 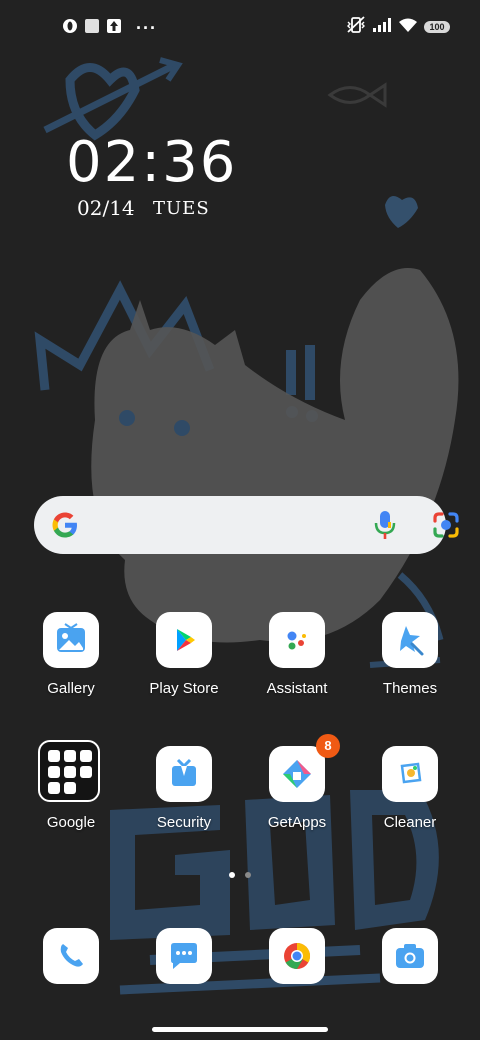 I want to click on app-getapps: 8 GetApps, so click(x=297, y=790).